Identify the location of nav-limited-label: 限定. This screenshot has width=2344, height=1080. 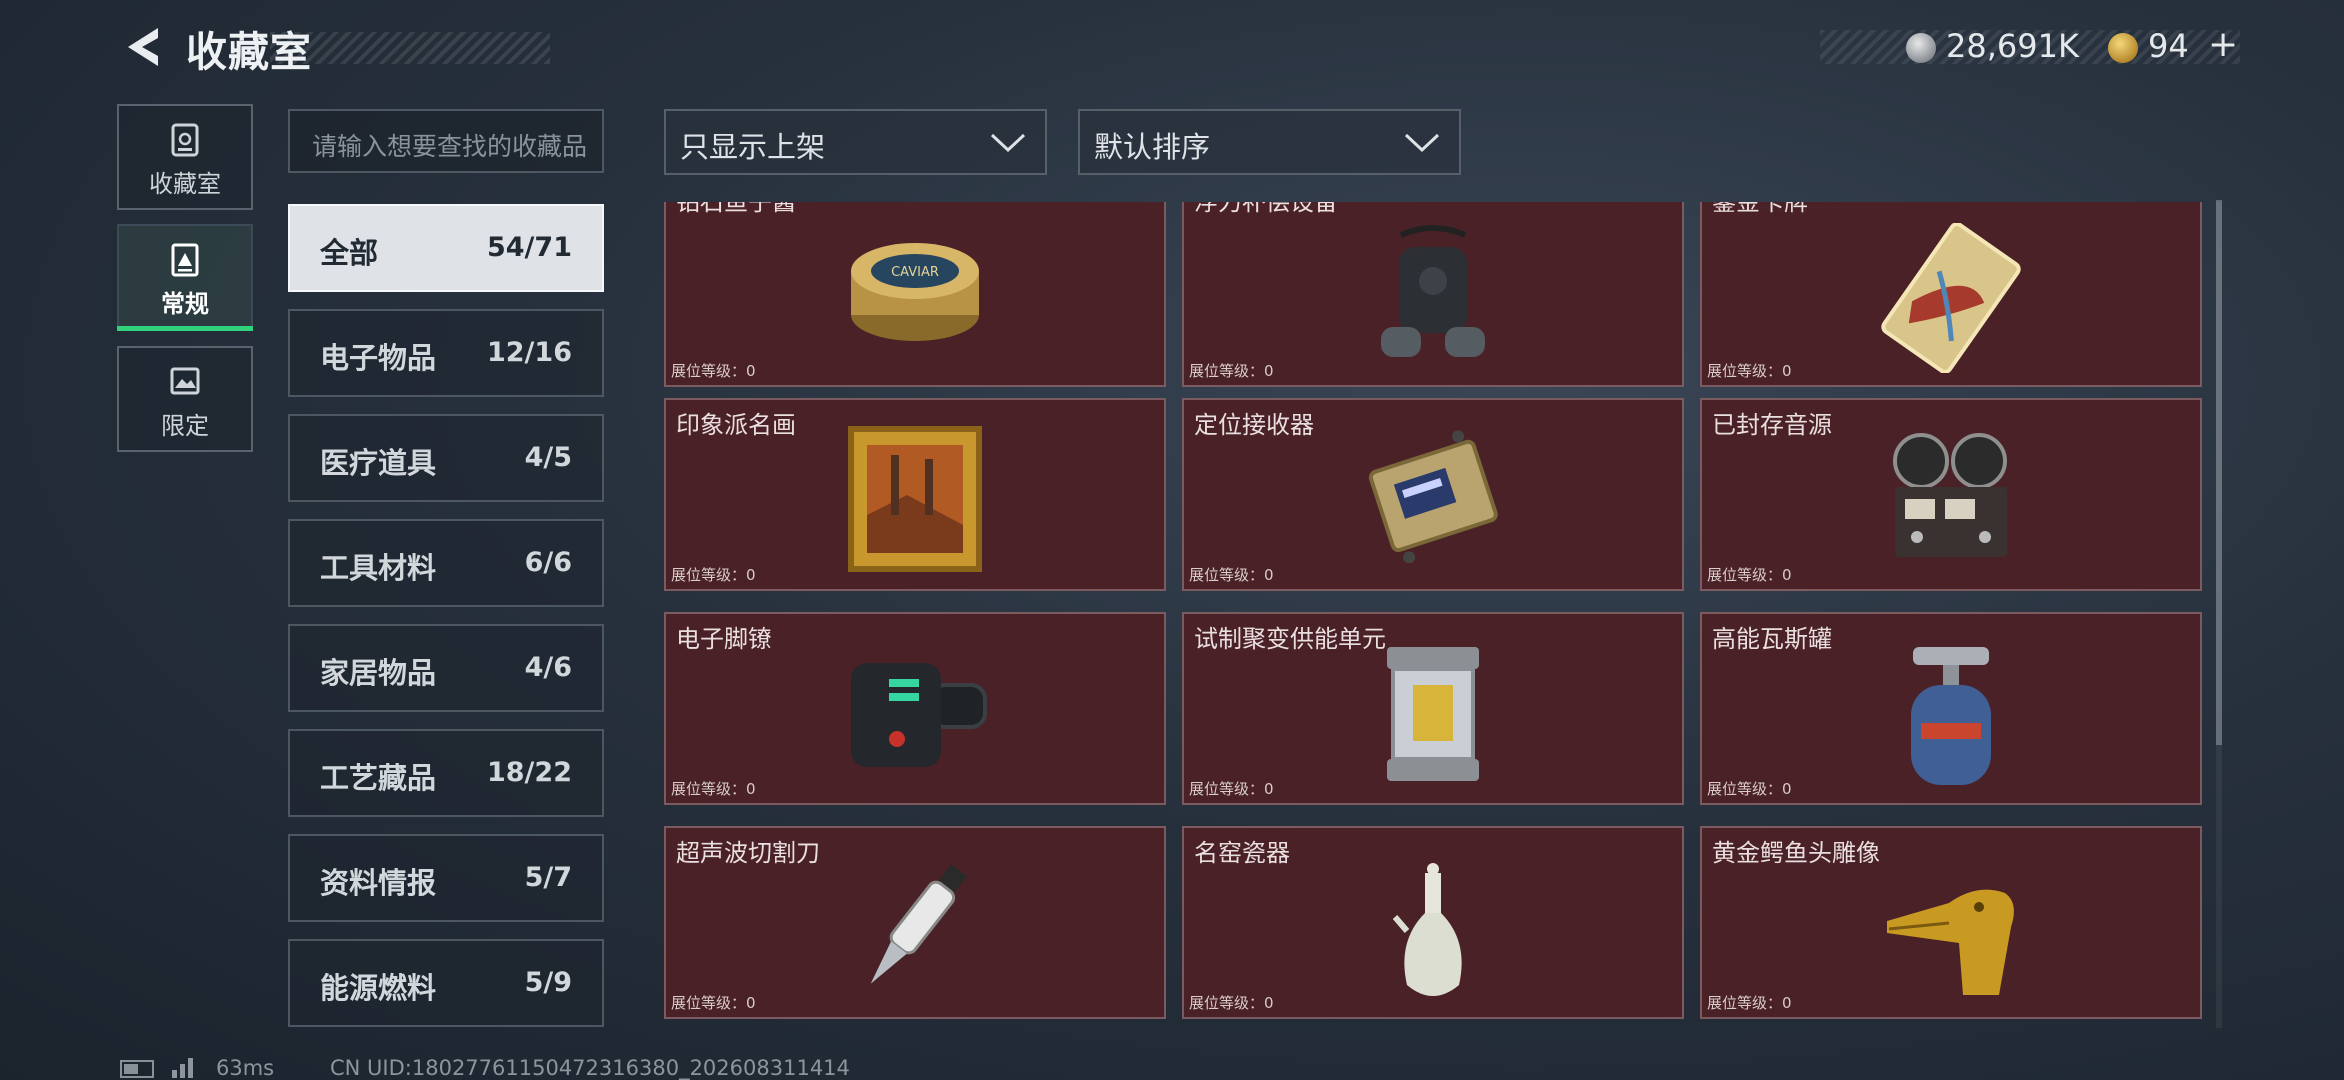
(185, 426).